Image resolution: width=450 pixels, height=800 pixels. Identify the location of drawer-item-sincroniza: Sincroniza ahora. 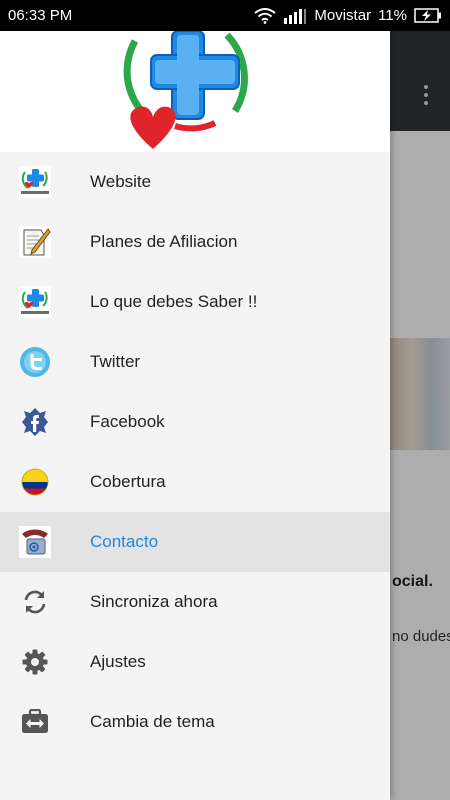
(195, 602).